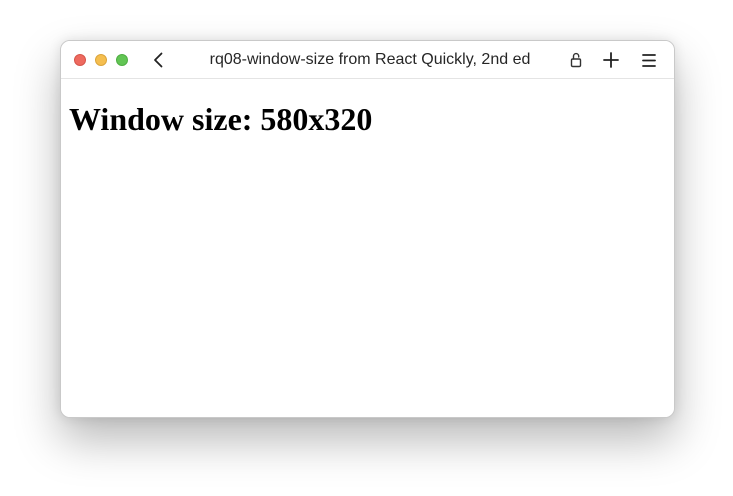 The width and height of the screenshot is (733, 496). What do you see at coordinates (221, 119) in the screenshot?
I see `window-size-heading: Window size: 580x320` at bounding box center [221, 119].